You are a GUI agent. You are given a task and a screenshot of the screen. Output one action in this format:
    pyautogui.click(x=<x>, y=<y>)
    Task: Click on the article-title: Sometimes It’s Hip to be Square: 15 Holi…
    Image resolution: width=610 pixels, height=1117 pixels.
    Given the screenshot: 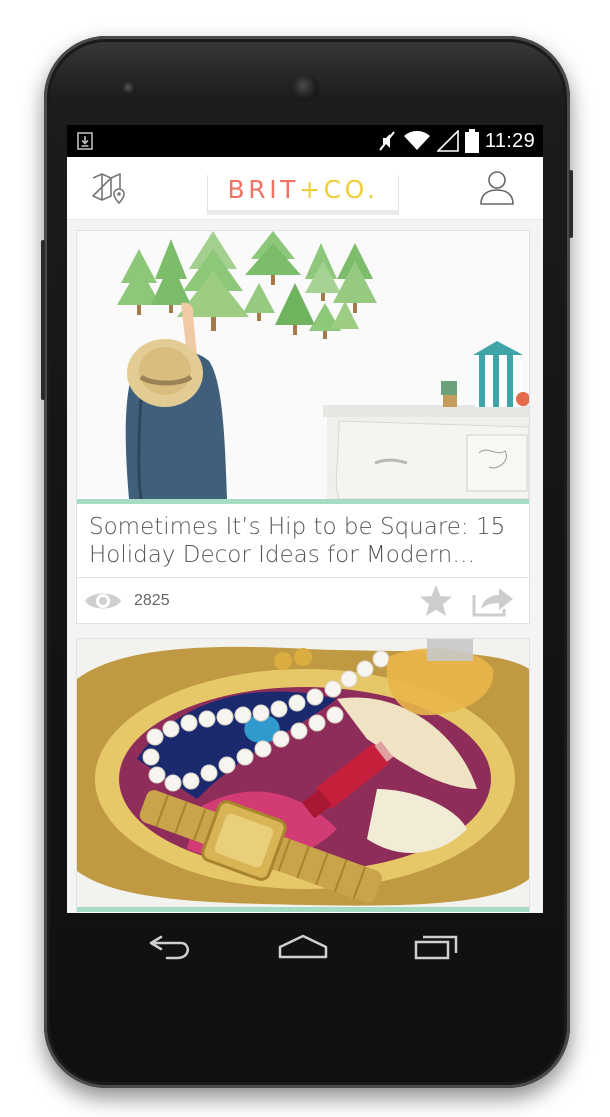 What is the action you would take?
    pyautogui.click(x=299, y=541)
    